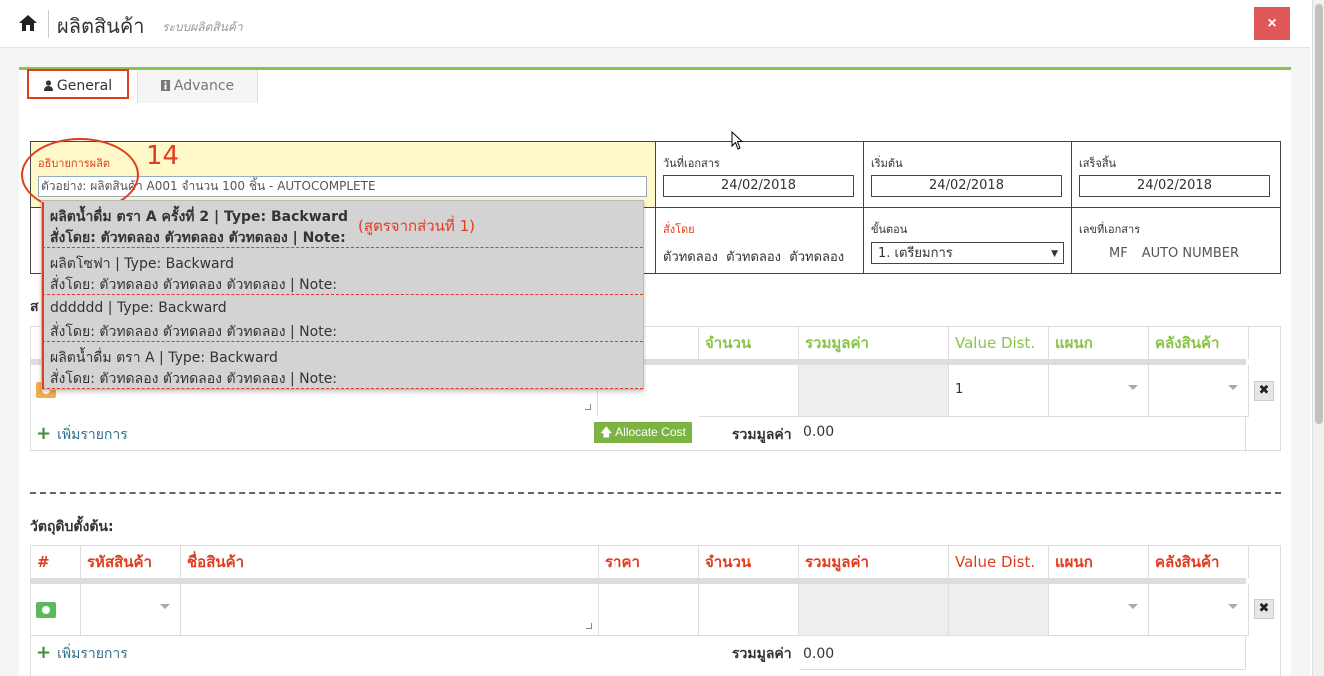 The width and height of the screenshot is (1324, 676). What do you see at coordinates (754, 257) in the screenshot?
I see `ordered-by-value: ตัวทดลอง ตัวทดลอง ตัวทดลอง` at bounding box center [754, 257].